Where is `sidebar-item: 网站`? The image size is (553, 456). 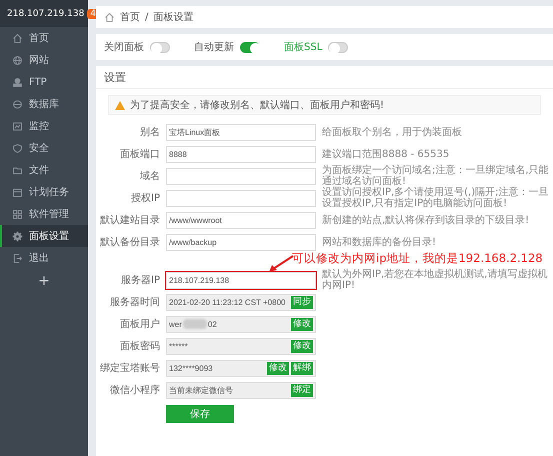
sidebar-item: 网站 is located at coordinates (44, 60).